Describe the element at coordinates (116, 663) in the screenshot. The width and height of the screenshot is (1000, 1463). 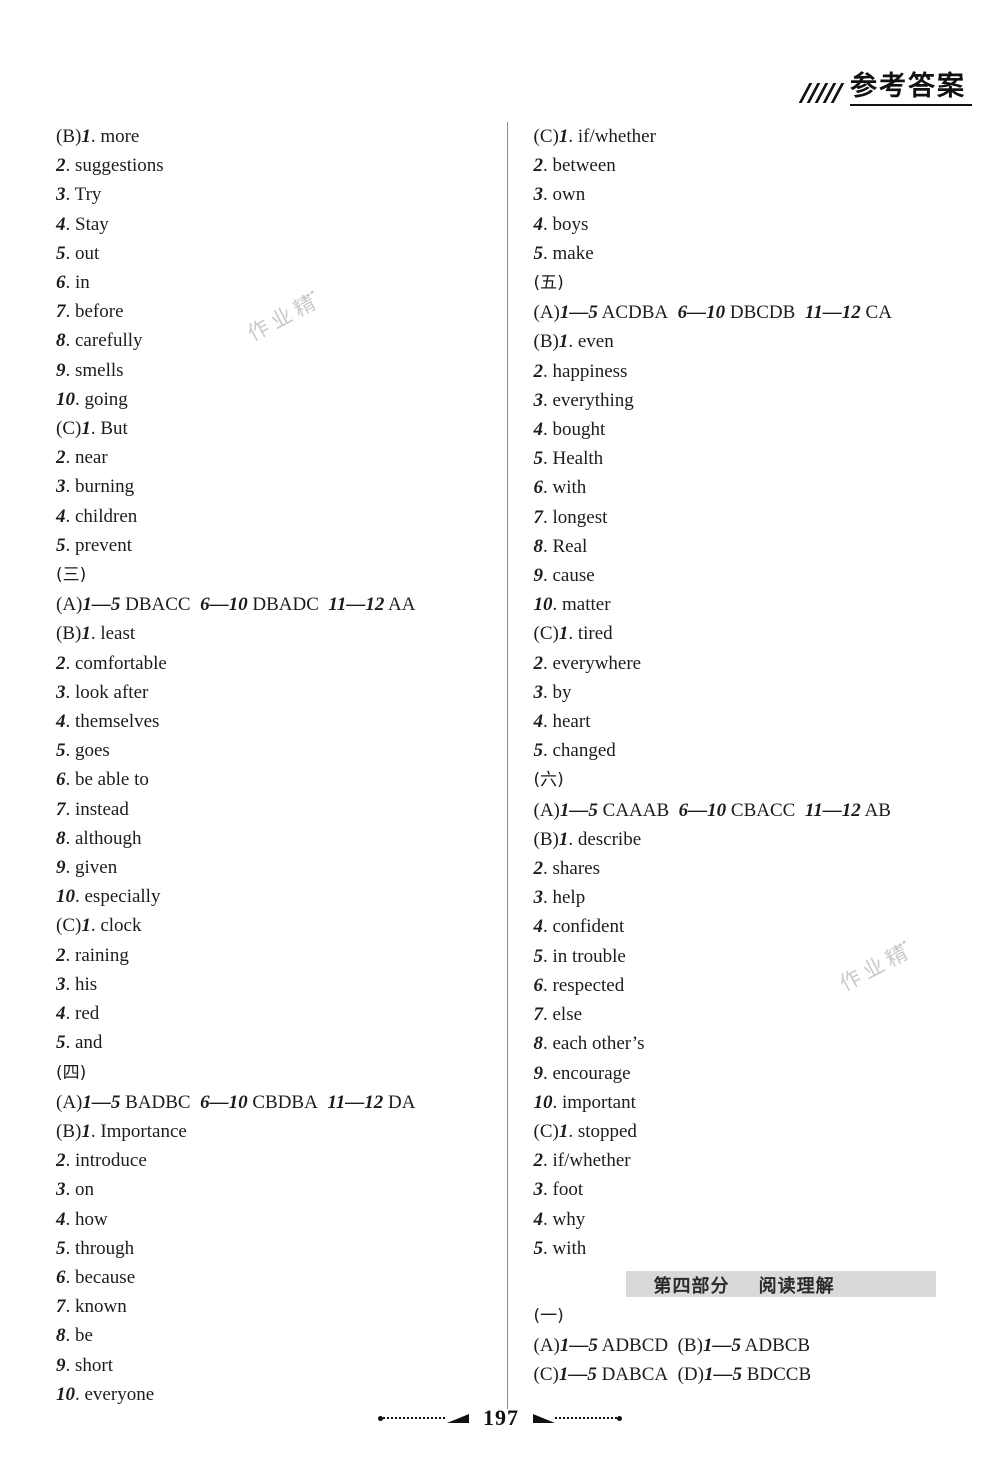
I see `answer-text: . comfortable` at that location.